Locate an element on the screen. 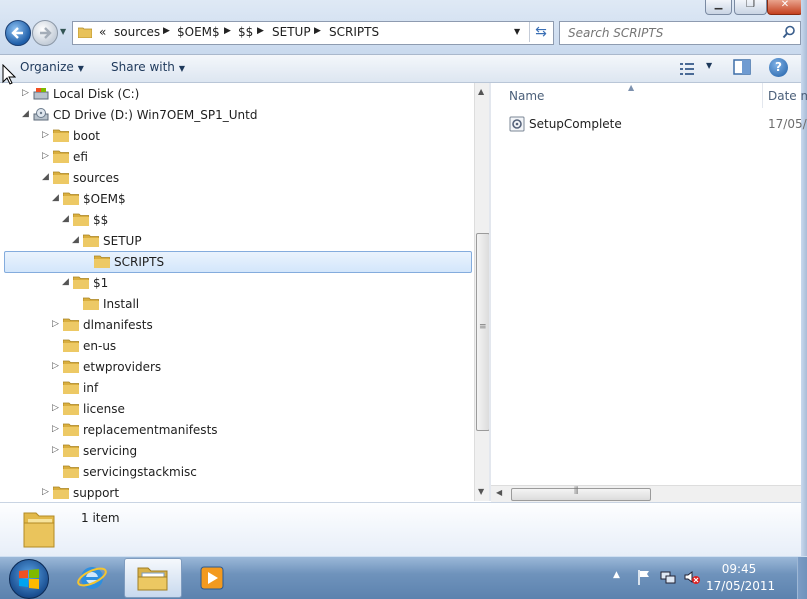 This screenshot has width=807, height=599. tree-item: ▷ boot is located at coordinates (237, 136).